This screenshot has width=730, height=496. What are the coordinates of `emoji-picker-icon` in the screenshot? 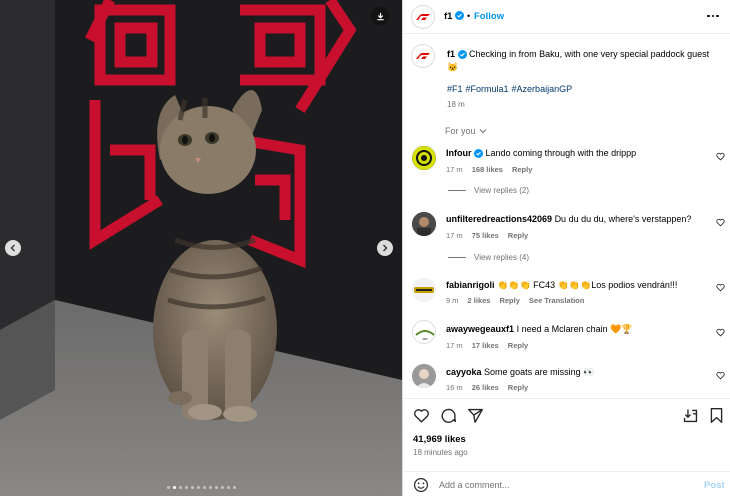 It's located at (421, 485).